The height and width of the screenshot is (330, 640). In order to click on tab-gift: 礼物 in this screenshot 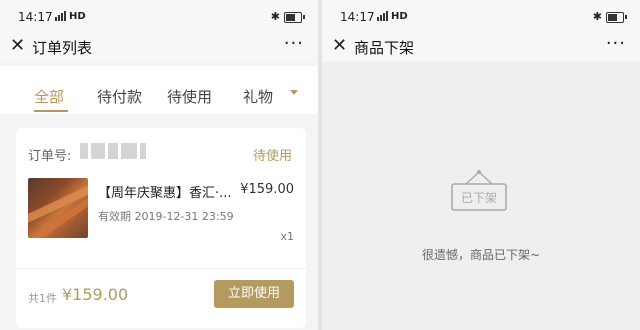, I will do `click(258, 96)`.